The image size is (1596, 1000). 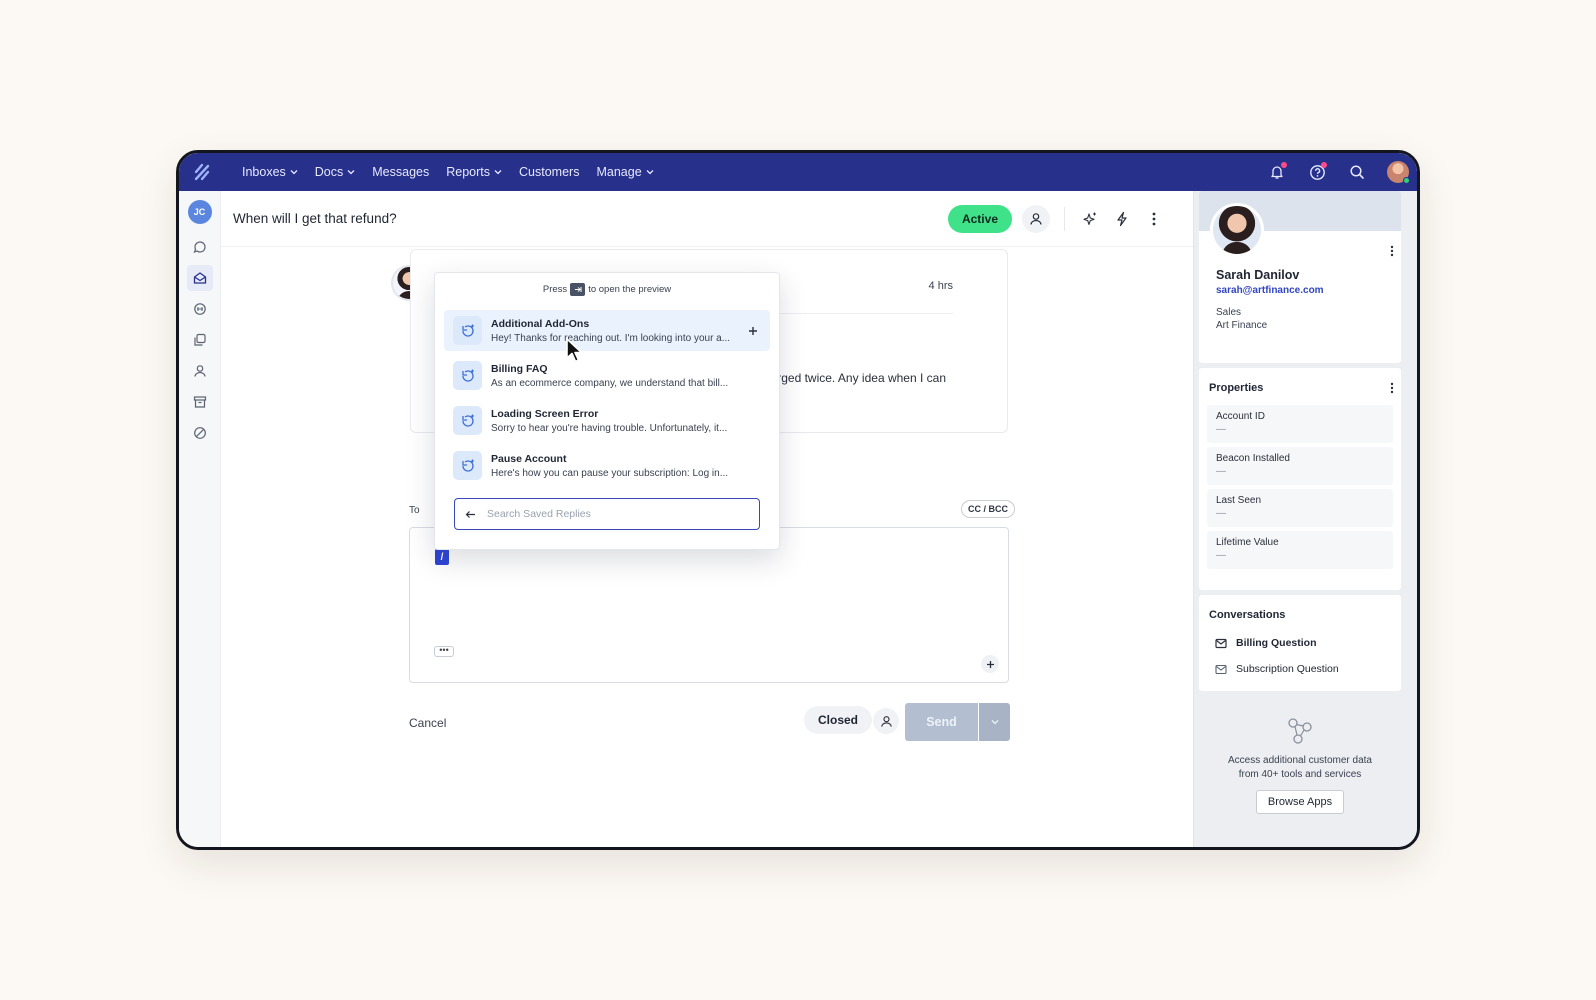 What do you see at coordinates (529, 458) in the screenshot?
I see `saved-reply-title: Pause Account` at bounding box center [529, 458].